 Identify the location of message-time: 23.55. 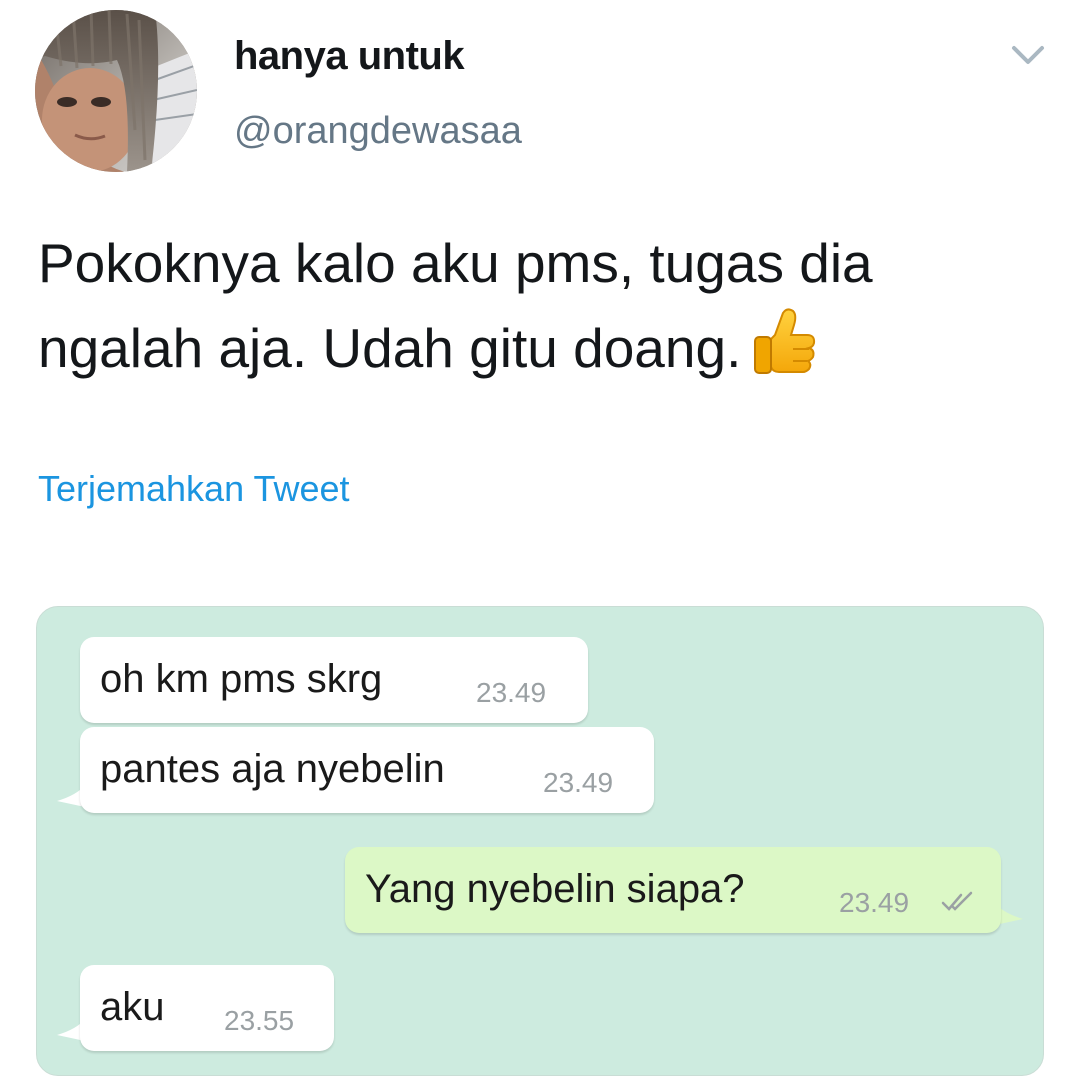
(259, 1020).